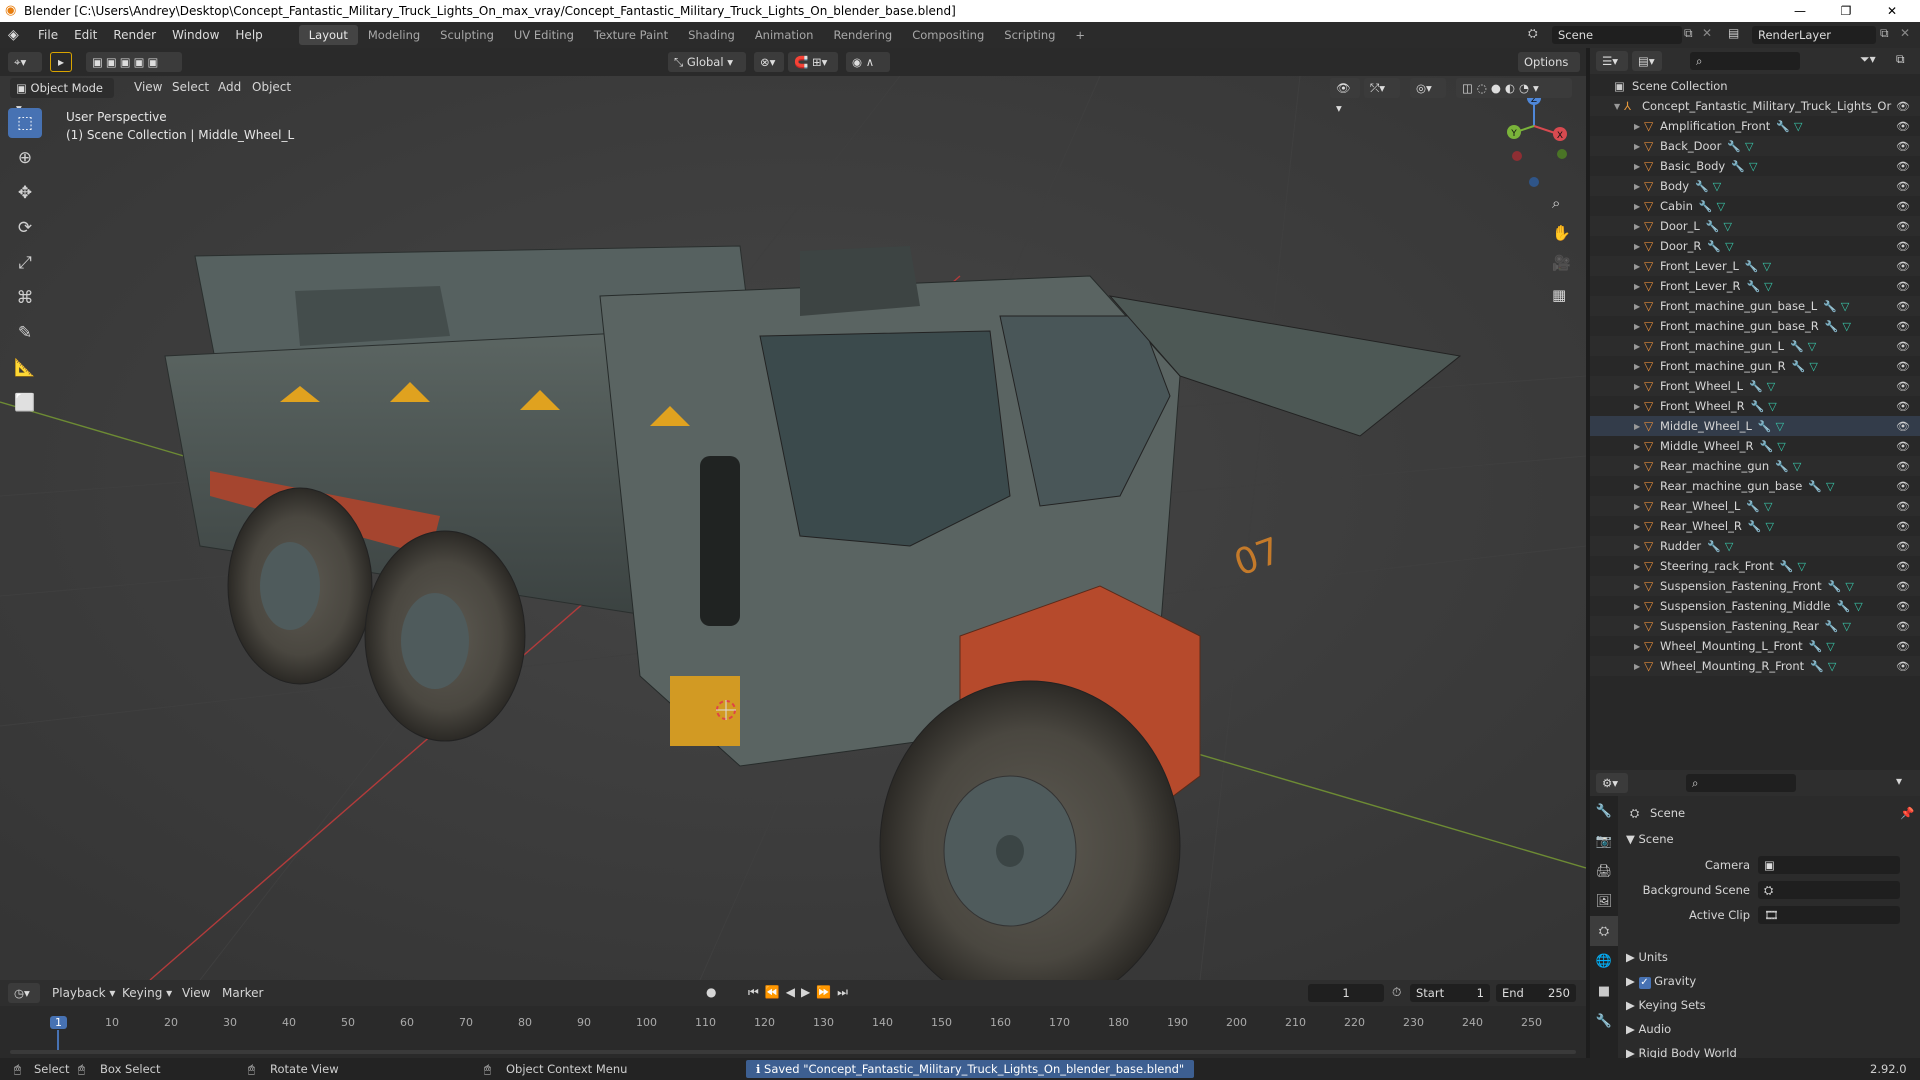  I want to click on background-scene-field: ⛭, so click(1829, 890).